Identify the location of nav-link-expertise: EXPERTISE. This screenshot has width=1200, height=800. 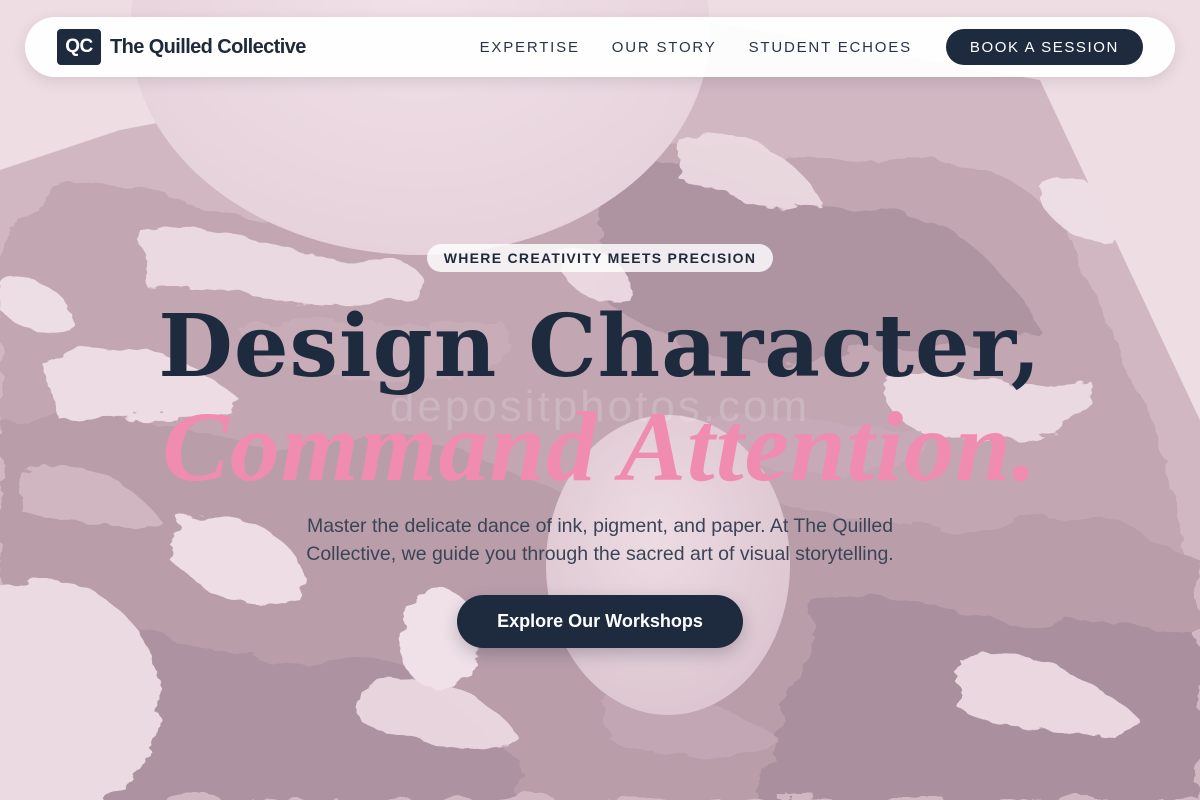
(530, 47).